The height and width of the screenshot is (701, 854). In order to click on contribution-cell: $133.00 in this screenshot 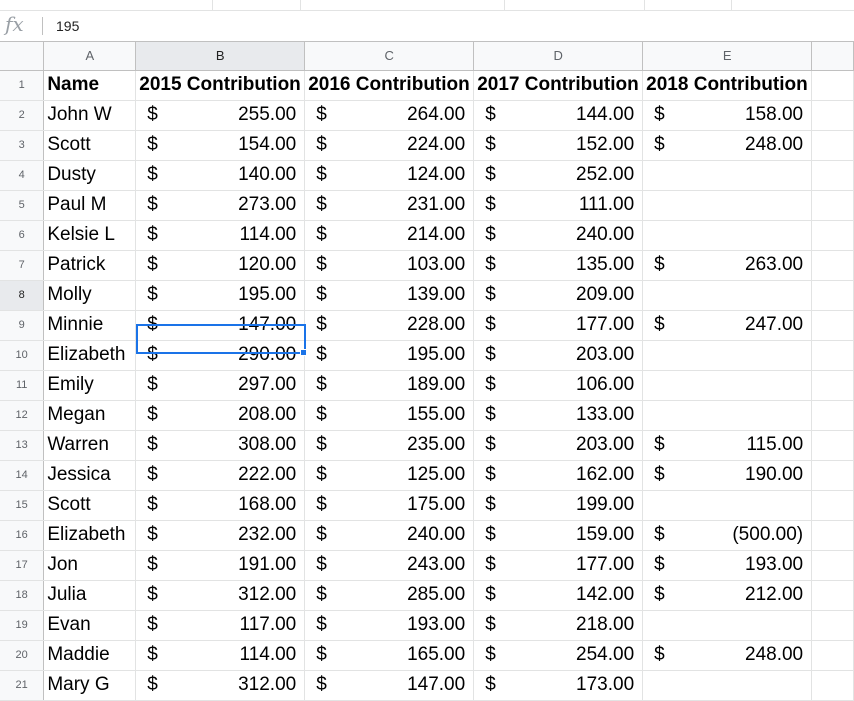, I will do `click(558, 415)`.